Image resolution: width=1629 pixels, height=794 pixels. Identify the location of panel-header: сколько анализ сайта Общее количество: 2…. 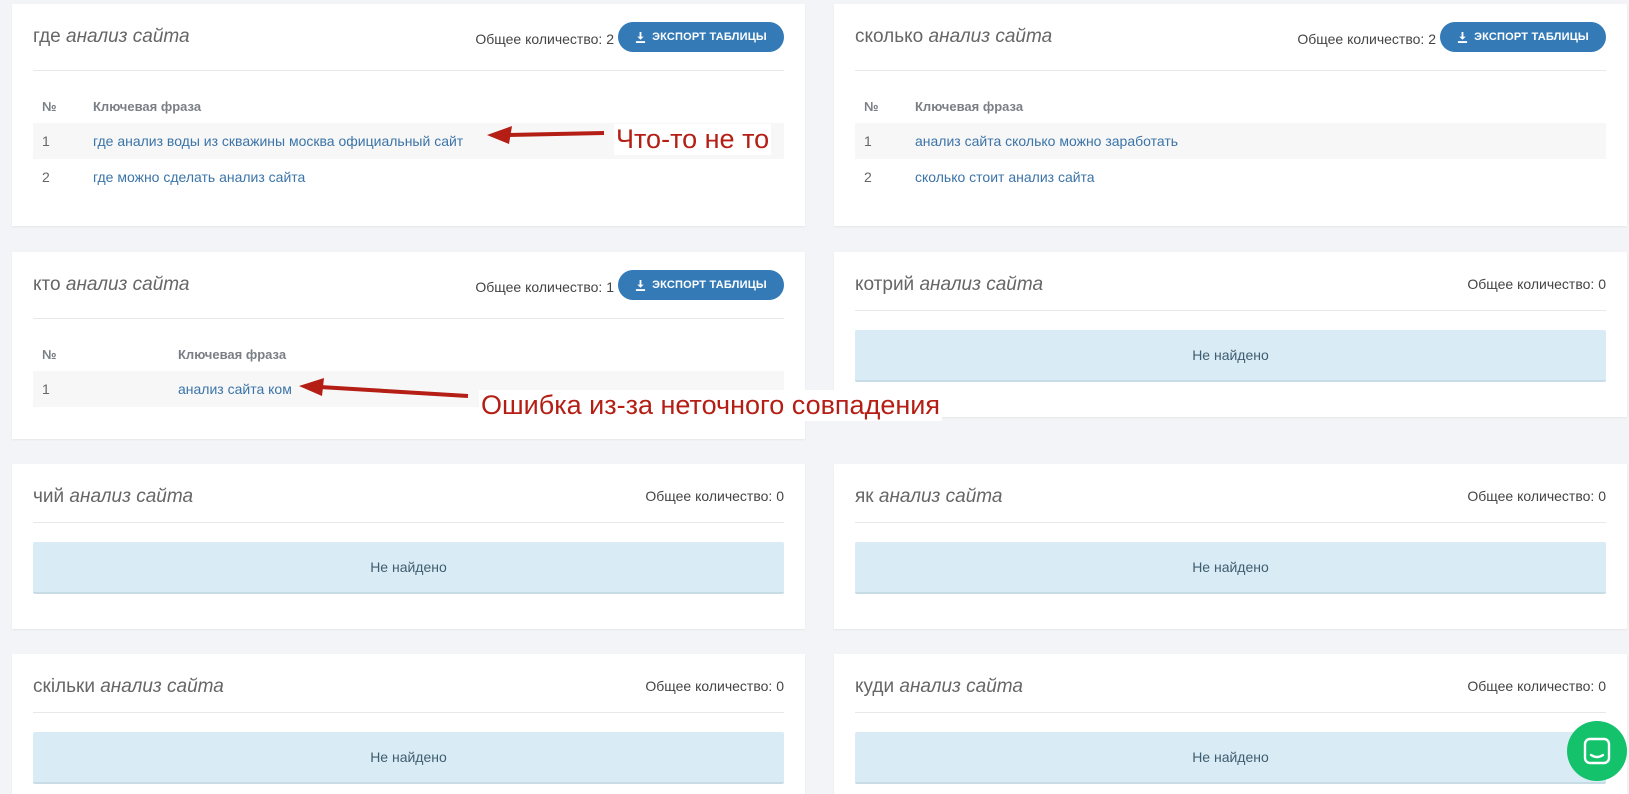
(1230, 37).